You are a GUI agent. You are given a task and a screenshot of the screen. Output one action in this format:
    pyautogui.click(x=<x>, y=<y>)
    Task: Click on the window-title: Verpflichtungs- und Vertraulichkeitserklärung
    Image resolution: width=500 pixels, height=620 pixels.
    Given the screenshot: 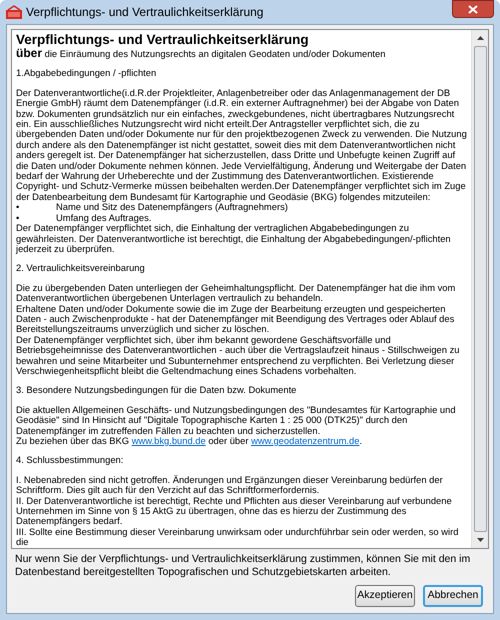 What is the action you would take?
    pyautogui.click(x=145, y=12)
    